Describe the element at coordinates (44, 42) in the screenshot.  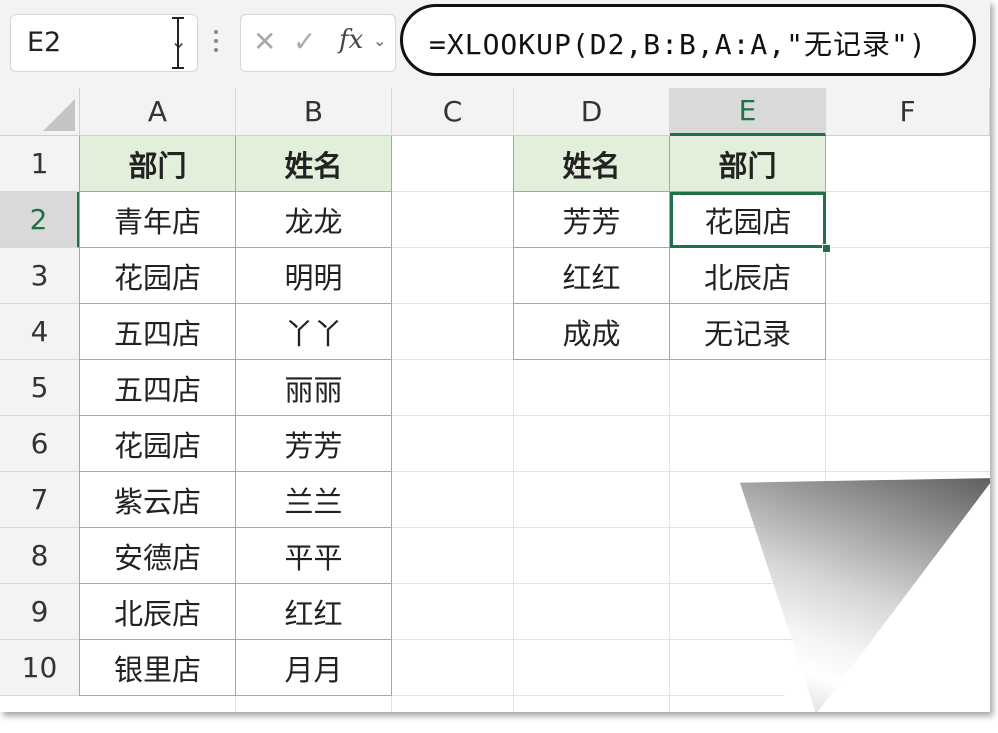
I see `name-box-value: E2` at that location.